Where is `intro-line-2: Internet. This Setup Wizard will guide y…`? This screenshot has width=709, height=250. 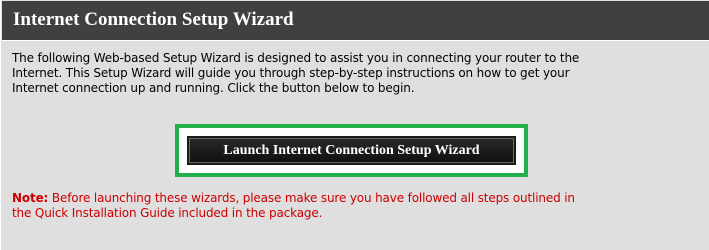 intro-line-2: Internet. This Setup Wizard will guide y… is located at coordinates (291, 73).